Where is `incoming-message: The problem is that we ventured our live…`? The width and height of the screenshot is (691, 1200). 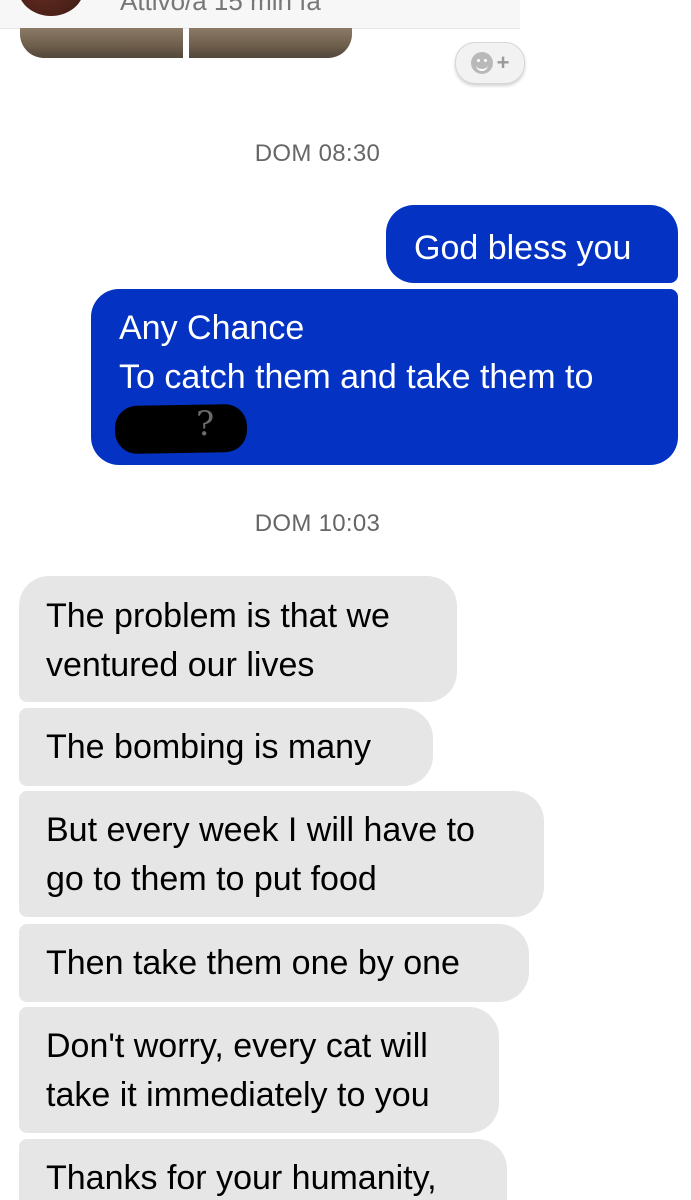
incoming-message: The problem is that we ventured our live… is located at coordinates (238, 639).